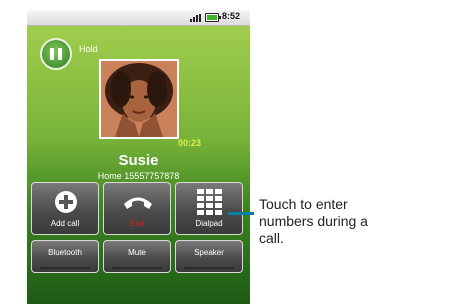 This screenshot has height=304, width=449. What do you see at coordinates (138, 203) in the screenshot?
I see `phone-hangup-icon` at bounding box center [138, 203].